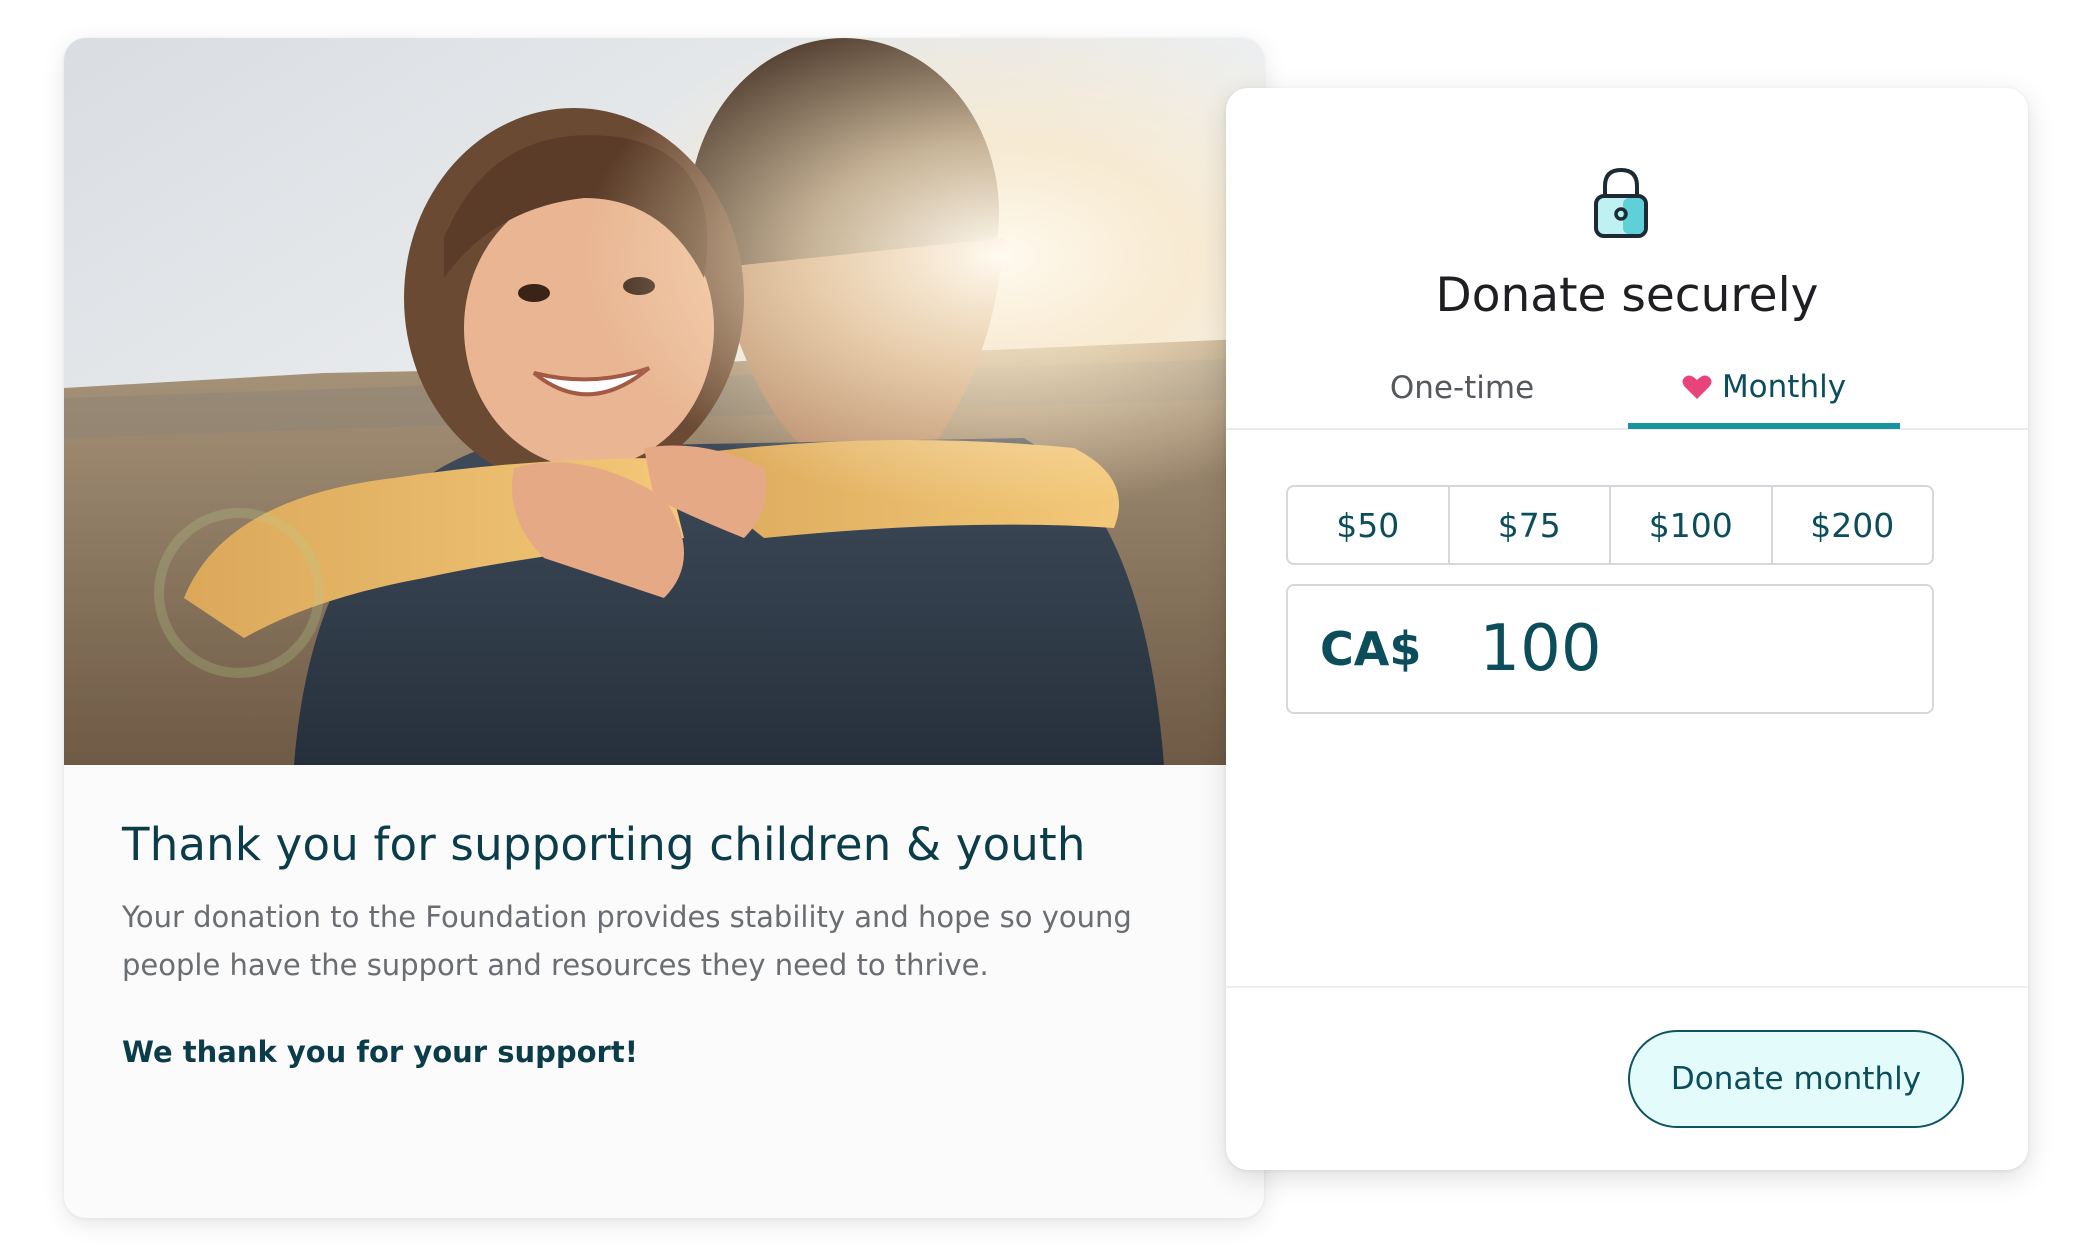 This screenshot has width=2081, height=1256. I want to click on amount-button-50: $50, so click(1369, 525).